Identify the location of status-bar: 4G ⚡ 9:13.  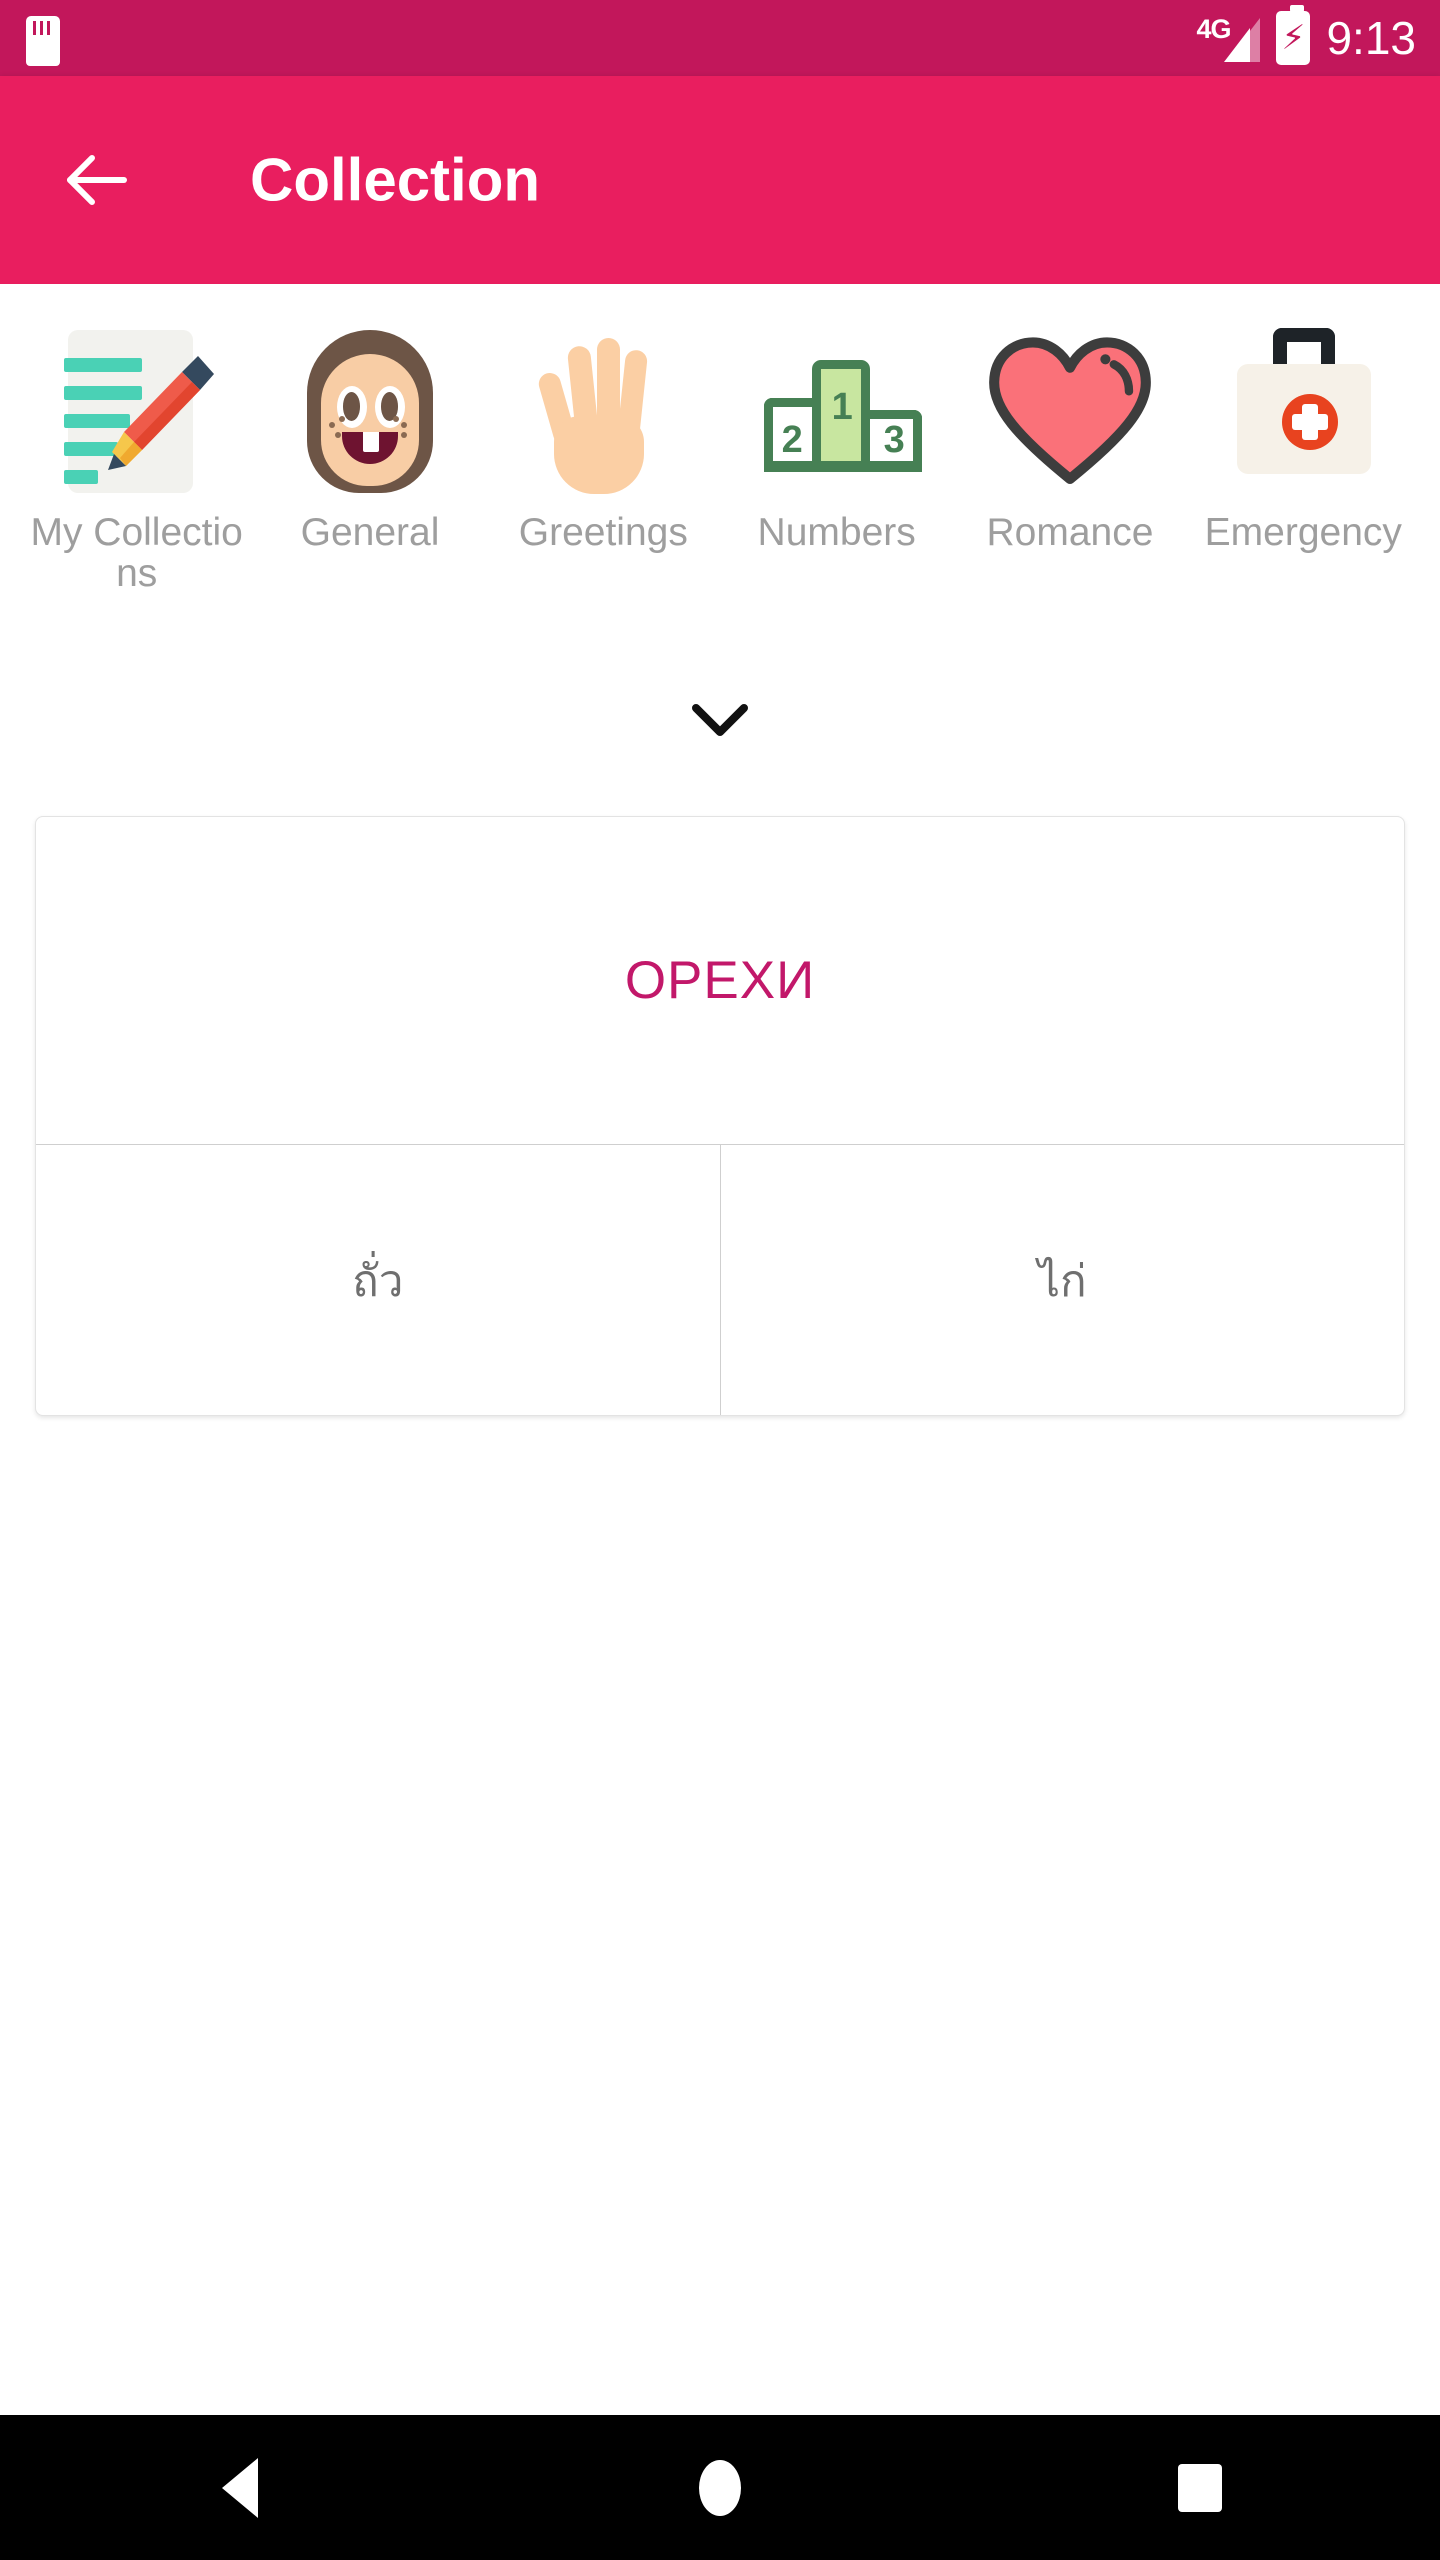
(720, 38).